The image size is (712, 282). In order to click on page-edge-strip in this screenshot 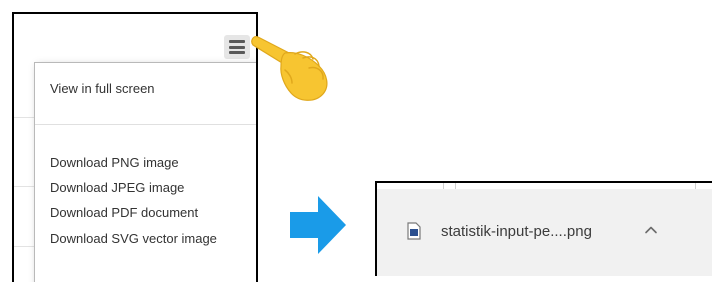, I will do `click(544, 186)`.